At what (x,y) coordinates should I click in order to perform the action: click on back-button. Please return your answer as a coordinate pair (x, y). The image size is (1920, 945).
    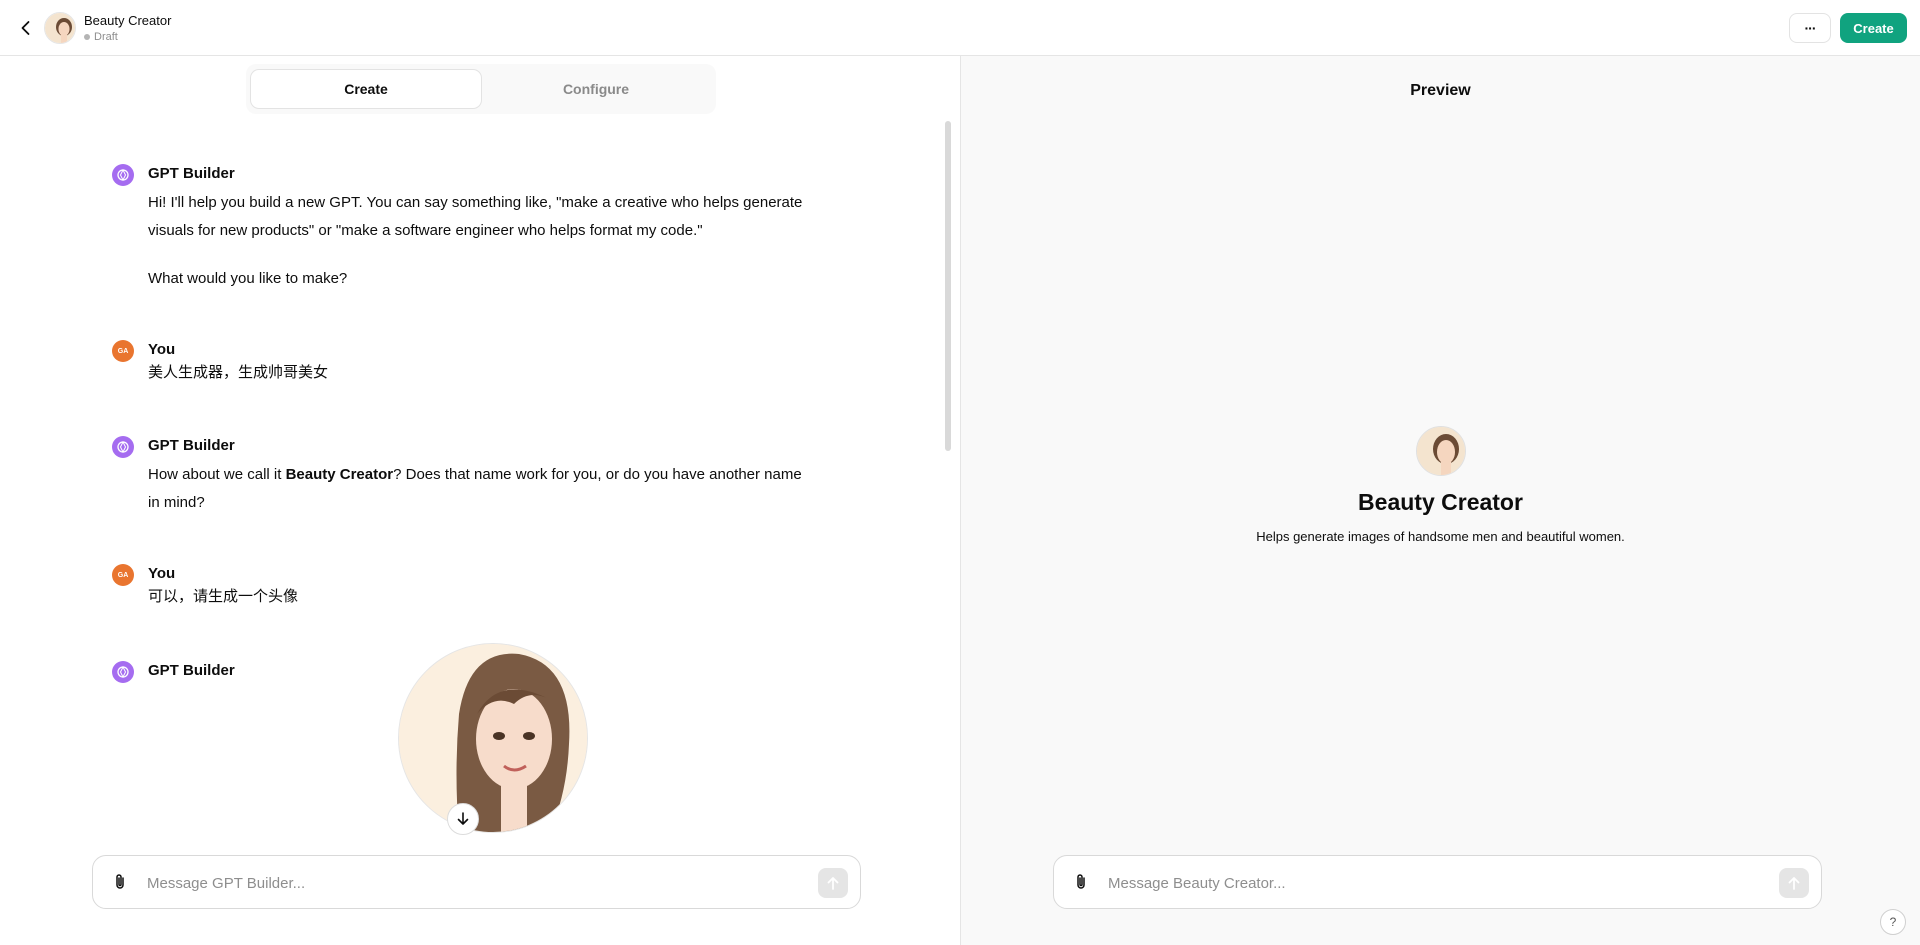
    Looking at the image, I should click on (26, 28).